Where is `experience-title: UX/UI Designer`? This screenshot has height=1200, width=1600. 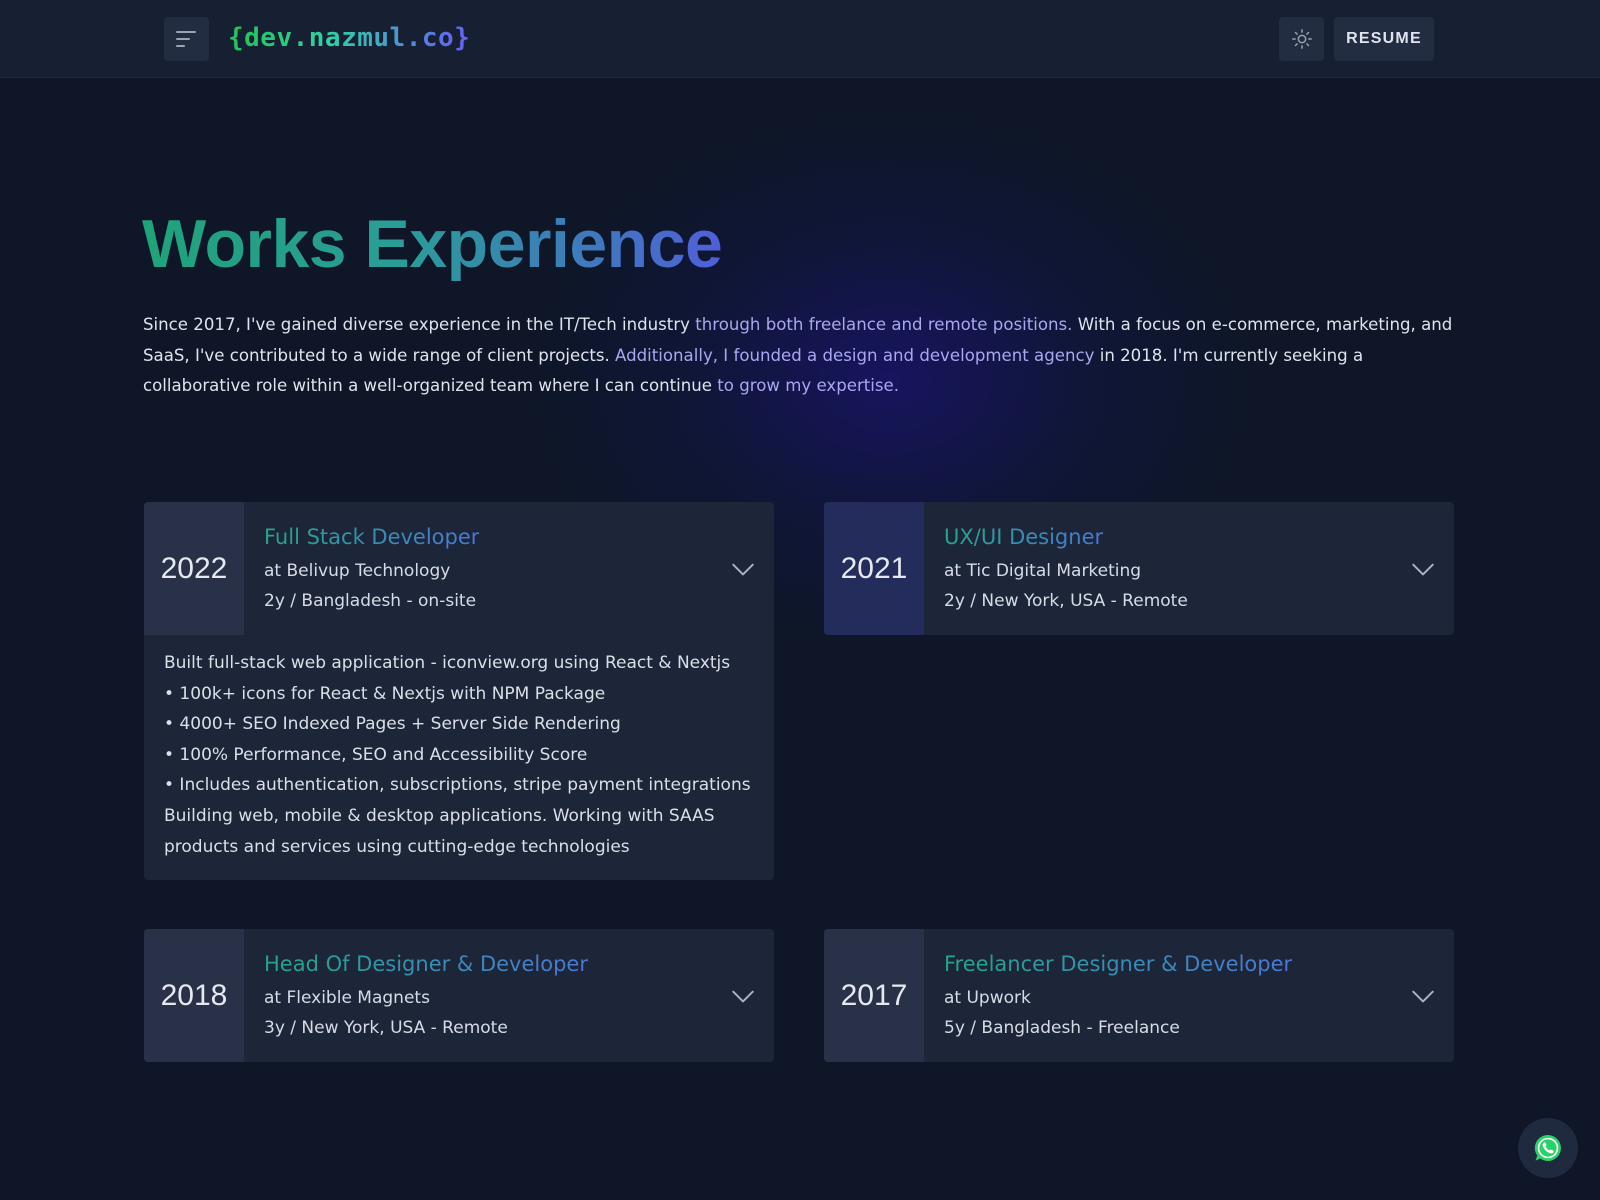
experience-title: UX/UI Designer is located at coordinates (1023, 537).